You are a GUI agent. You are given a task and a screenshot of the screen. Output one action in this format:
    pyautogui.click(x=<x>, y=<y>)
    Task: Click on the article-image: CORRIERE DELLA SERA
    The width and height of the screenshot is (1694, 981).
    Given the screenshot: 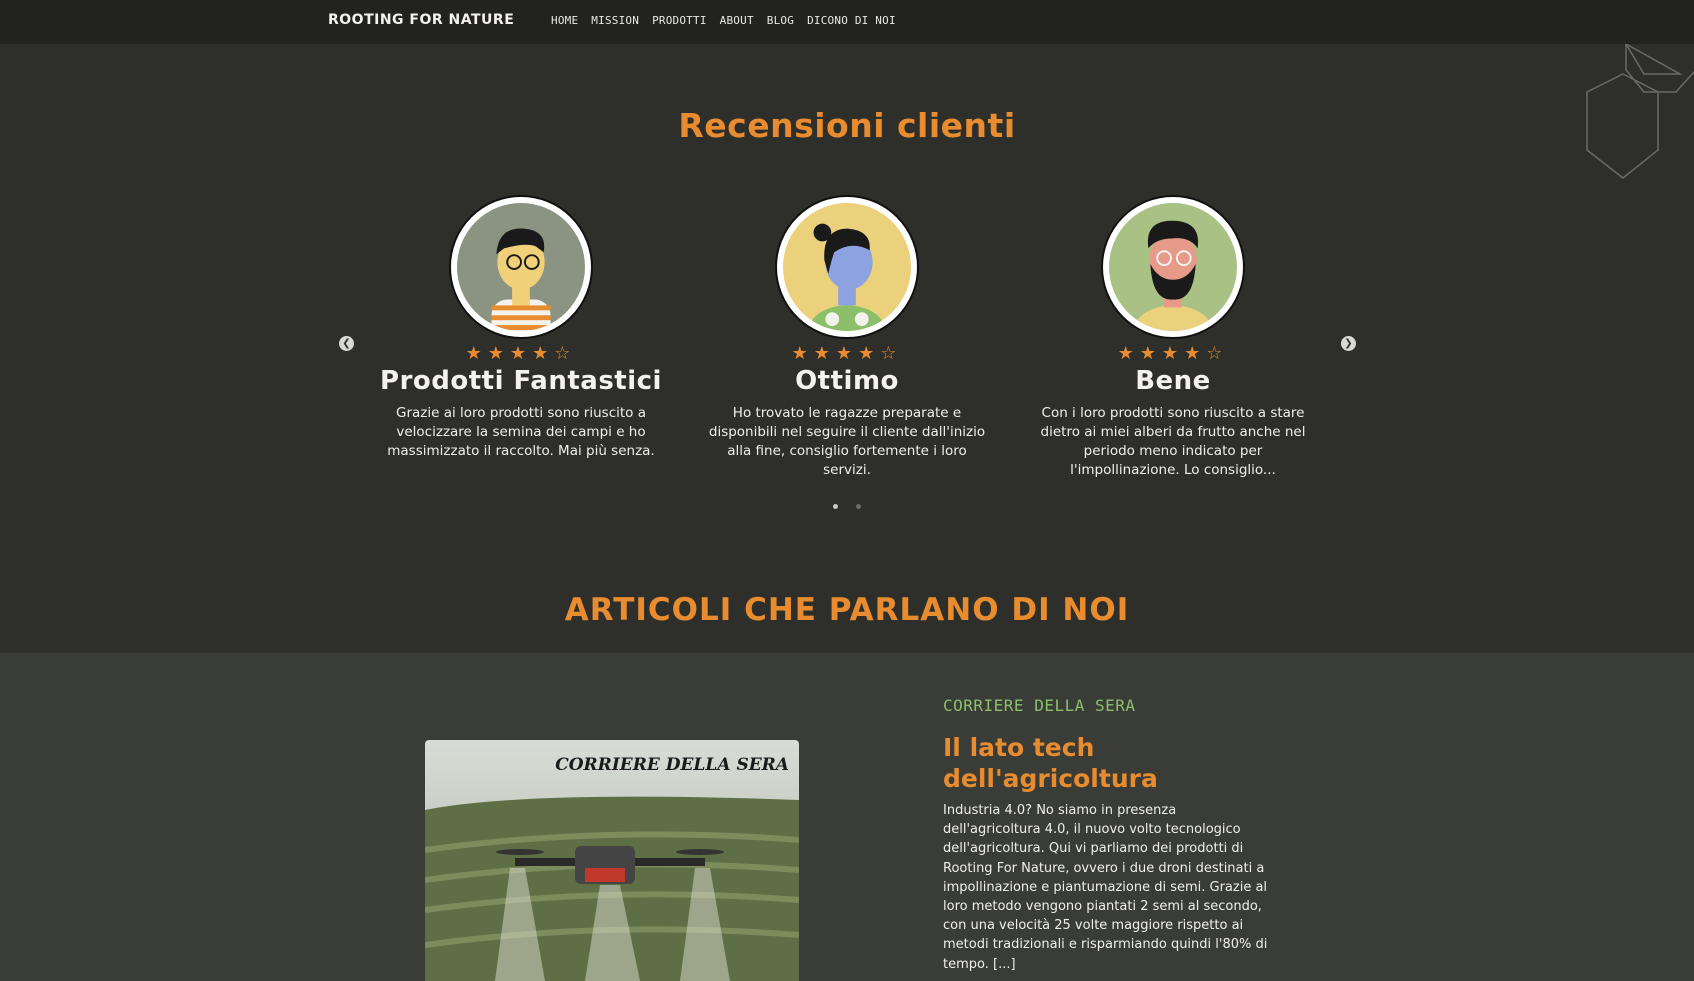 What is the action you would take?
    pyautogui.click(x=612, y=860)
    